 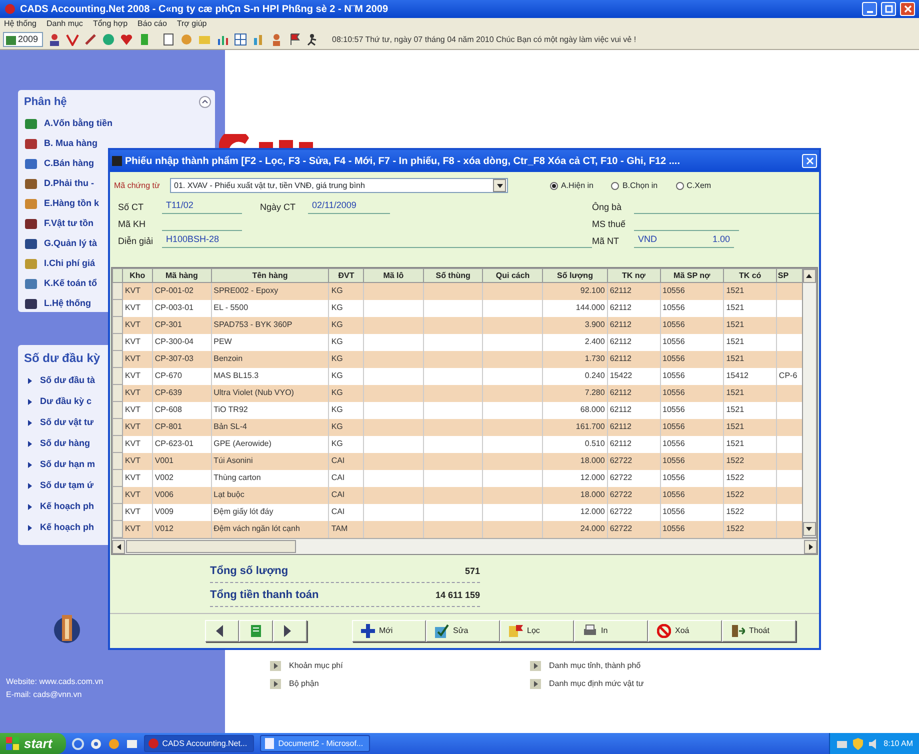 I want to click on table-cell: Đệm vách ngăn lót cạnh, so click(x=270, y=529).